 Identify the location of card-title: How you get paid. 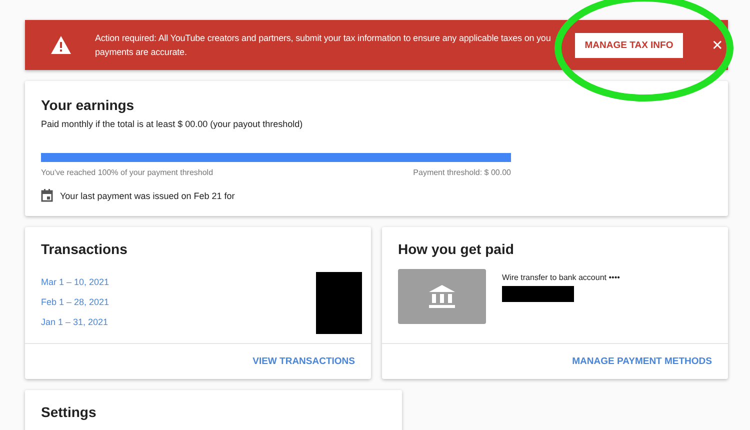
(456, 249).